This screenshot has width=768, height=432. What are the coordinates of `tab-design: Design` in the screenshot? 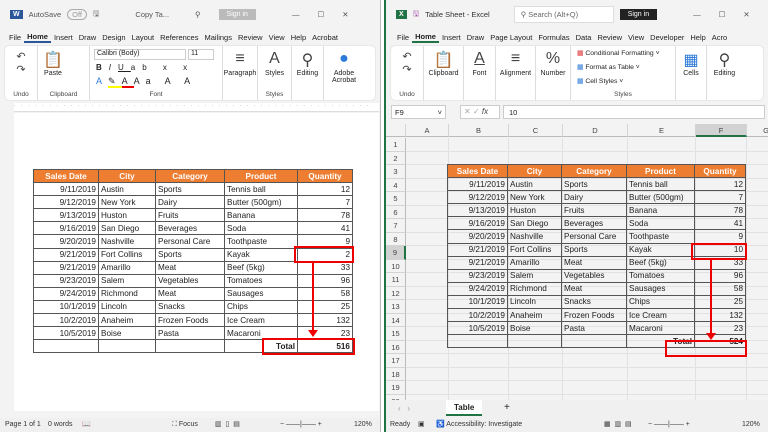 It's located at (113, 37).